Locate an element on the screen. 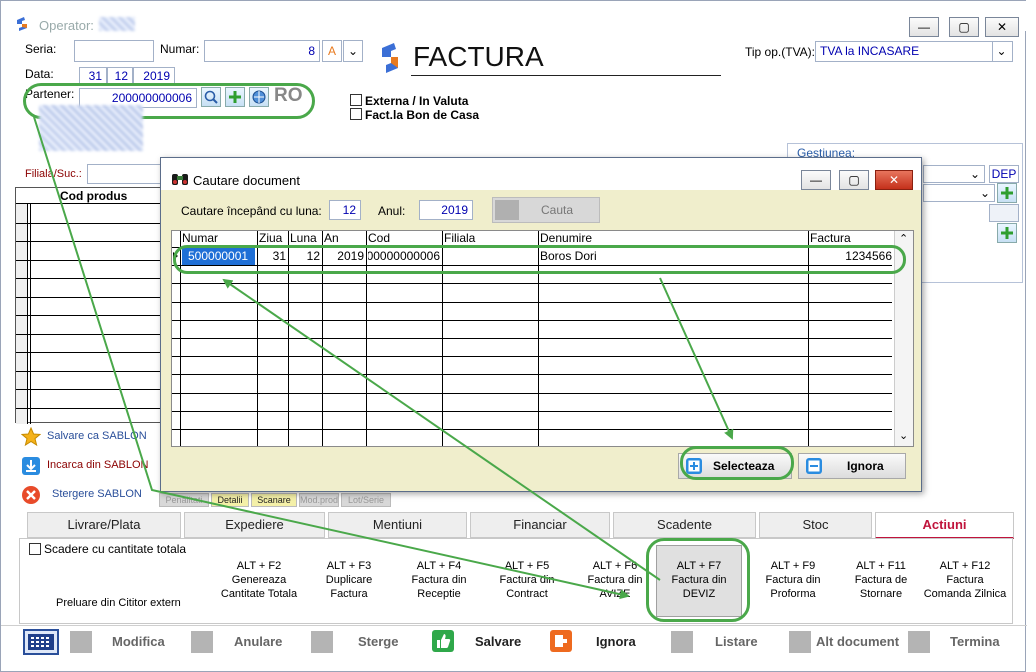 The width and height of the screenshot is (1036, 672). arrow-row-to-select is located at coordinates (696, 358).